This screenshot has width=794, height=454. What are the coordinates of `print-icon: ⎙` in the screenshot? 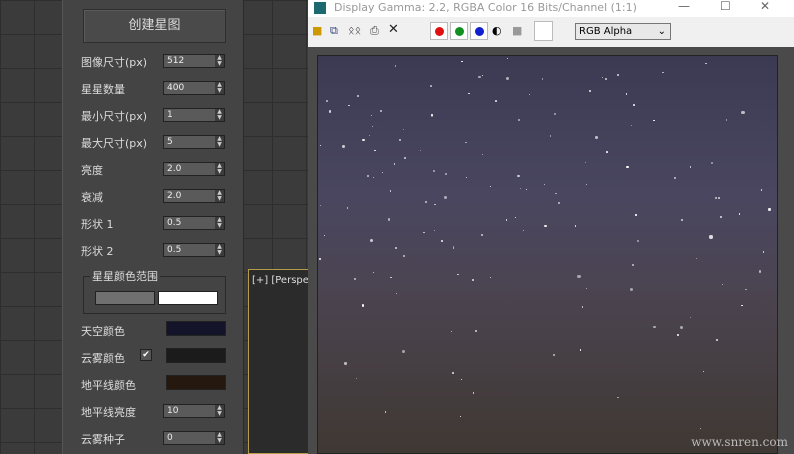 It's located at (374, 31).